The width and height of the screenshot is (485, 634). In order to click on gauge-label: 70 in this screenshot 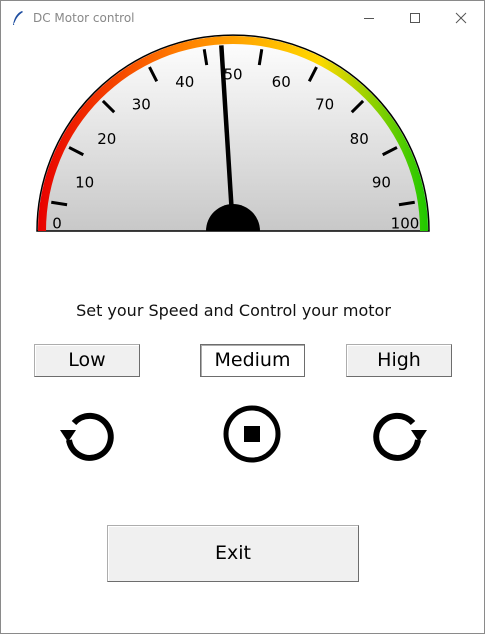, I will do `click(324, 104)`.